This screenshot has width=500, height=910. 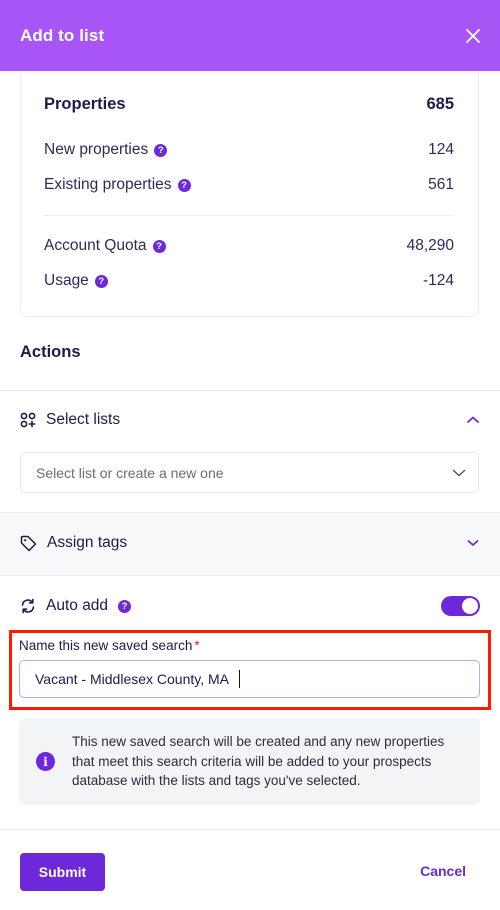 What do you see at coordinates (109, 645) in the screenshot?
I see `saved-search-name-label: Name this new saved search *` at bounding box center [109, 645].